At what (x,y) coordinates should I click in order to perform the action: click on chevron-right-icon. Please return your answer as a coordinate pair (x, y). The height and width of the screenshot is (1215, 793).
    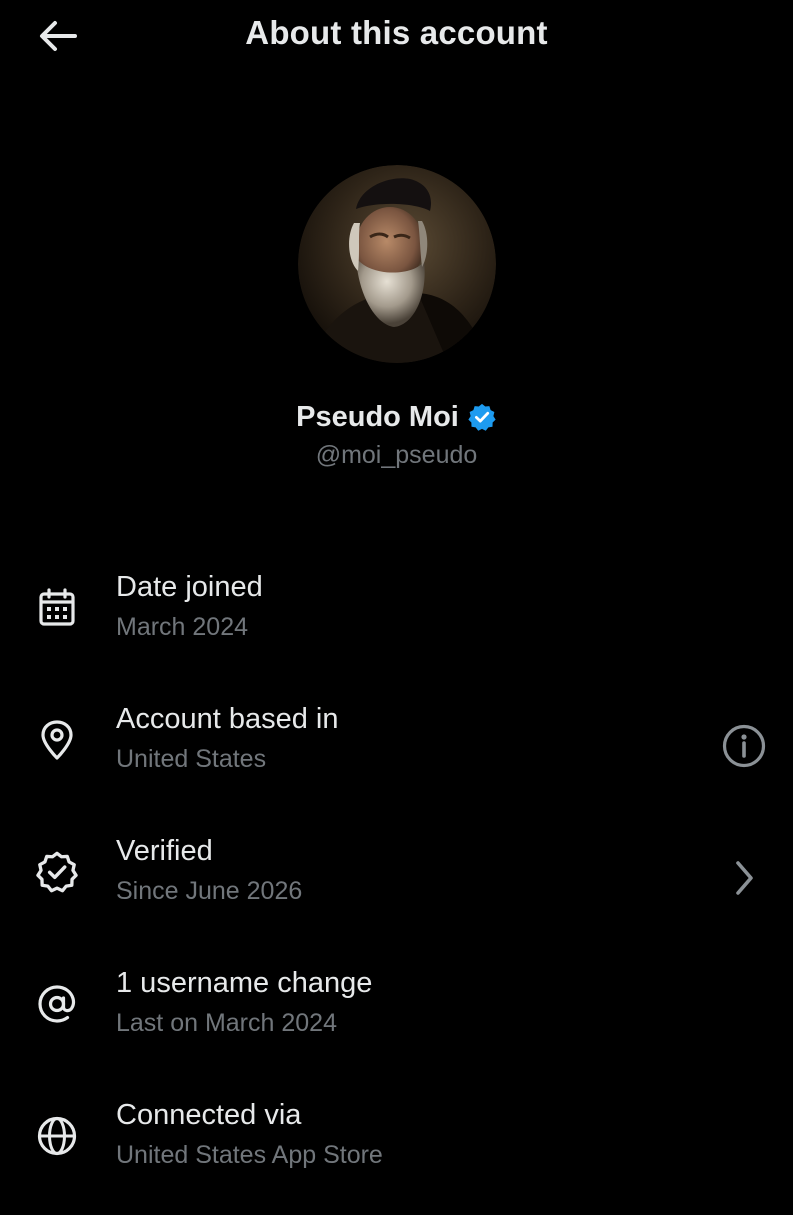
    Looking at the image, I should click on (744, 878).